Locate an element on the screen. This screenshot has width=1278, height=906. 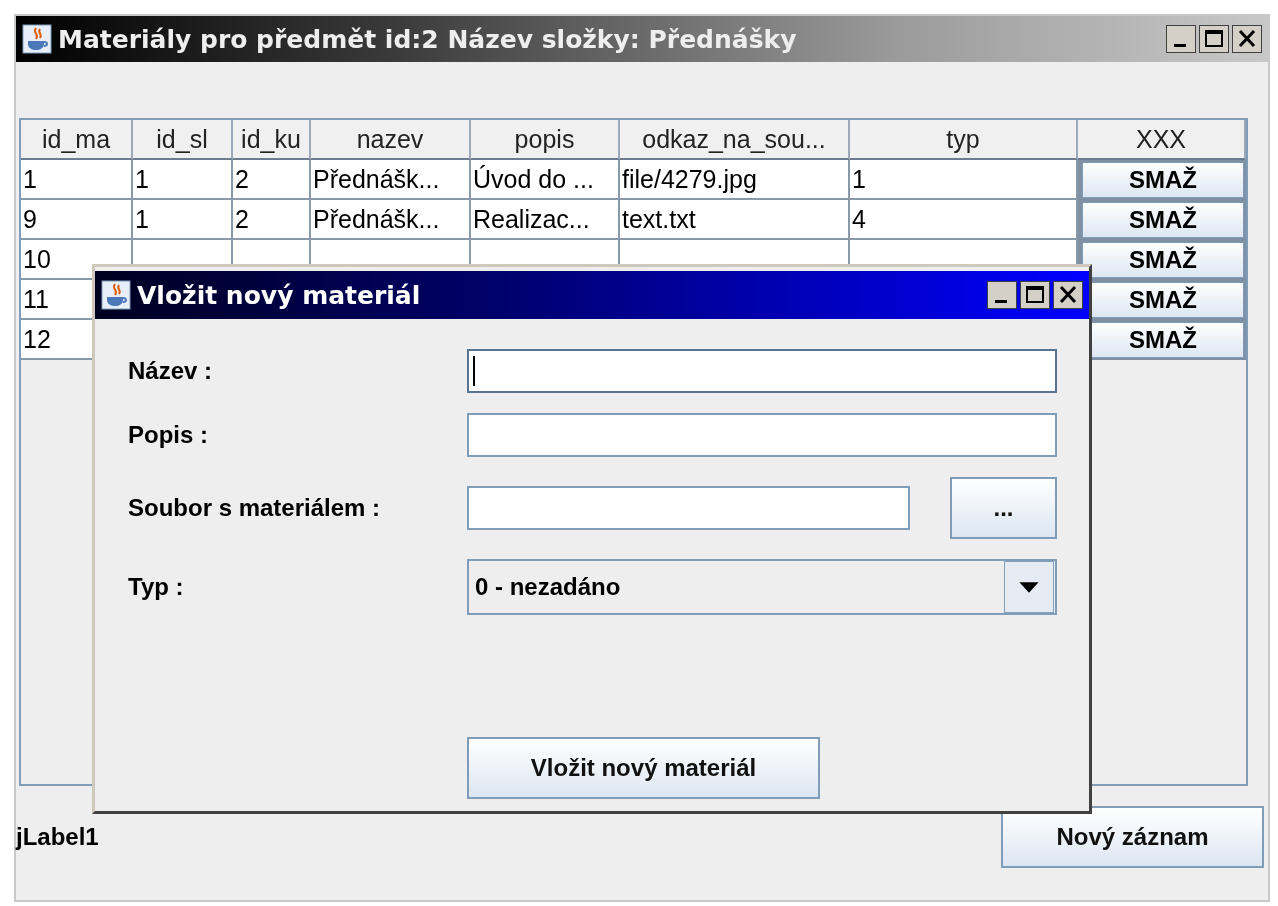
table-cell: 9 is located at coordinates (77, 220).